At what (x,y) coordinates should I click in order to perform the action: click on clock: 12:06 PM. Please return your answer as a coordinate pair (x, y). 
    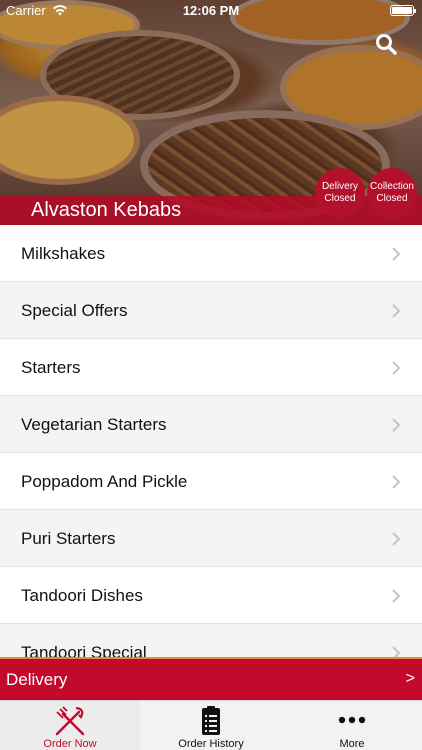
    Looking at the image, I should click on (211, 10).